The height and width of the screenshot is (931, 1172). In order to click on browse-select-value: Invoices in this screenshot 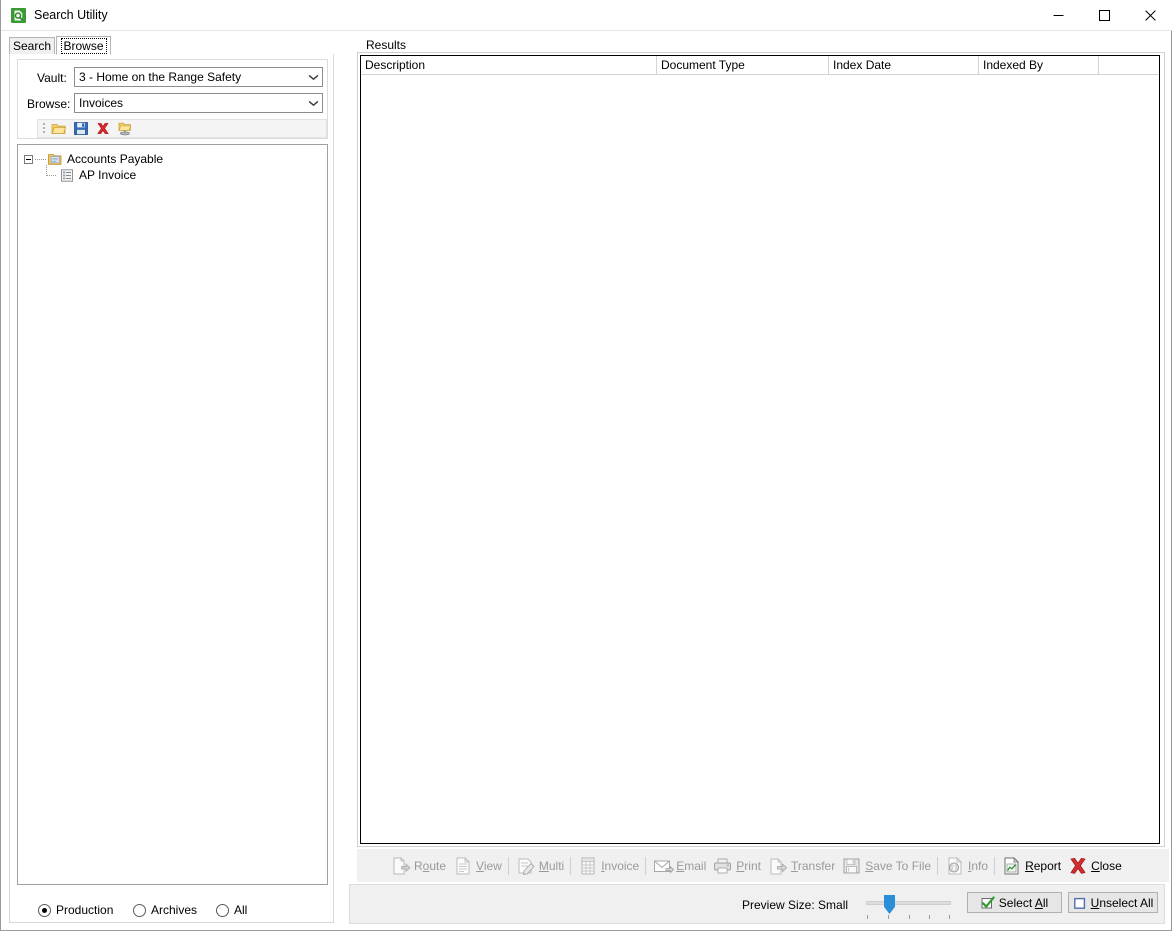, I will do `click(101, 103)`.